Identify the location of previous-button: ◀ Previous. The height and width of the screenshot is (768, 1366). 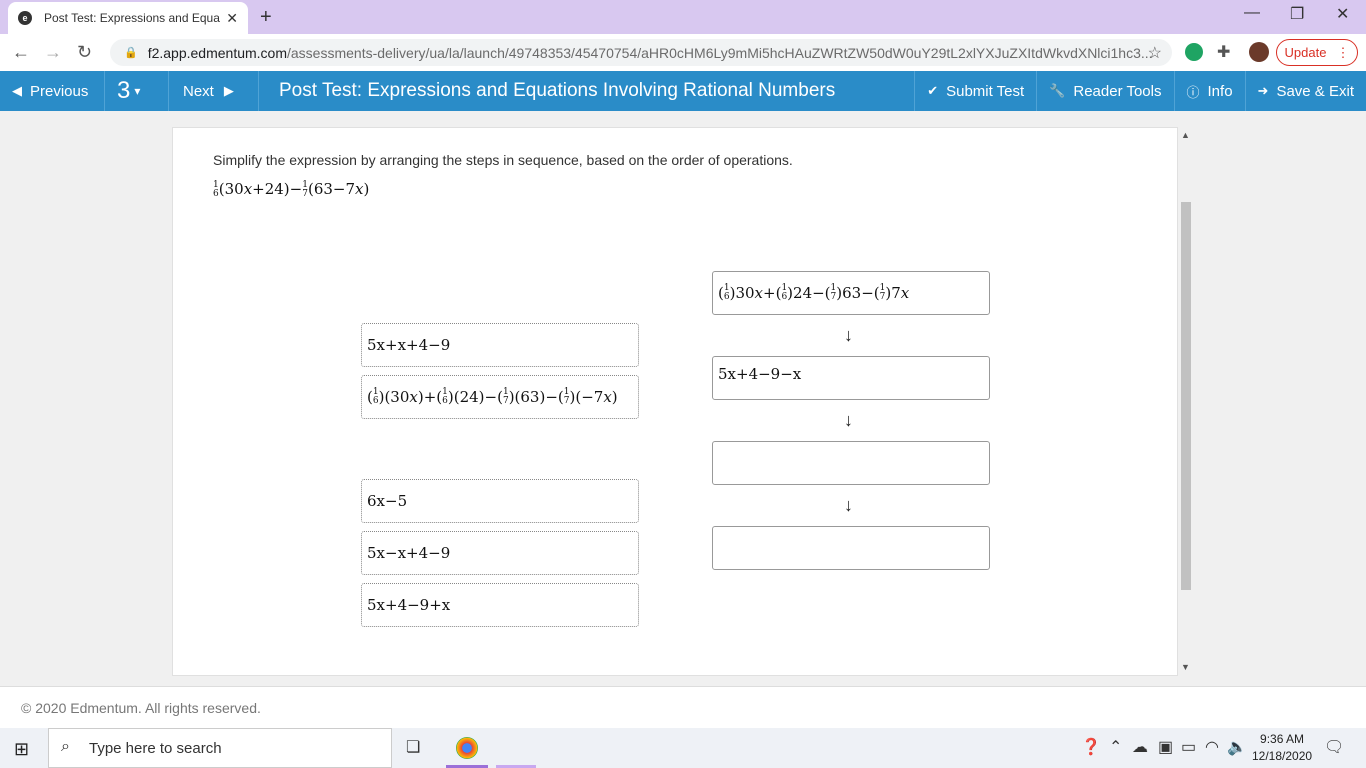
(52, 91).